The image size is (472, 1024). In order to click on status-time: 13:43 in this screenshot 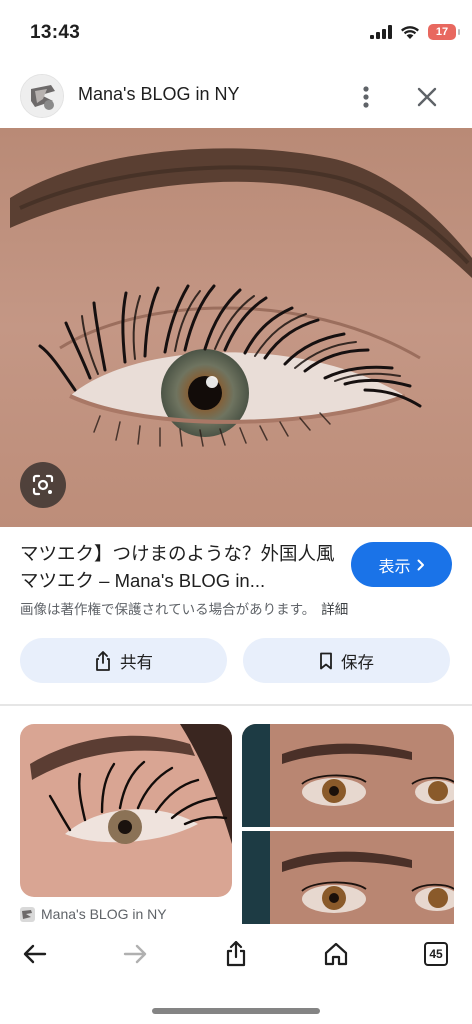, I will do `click(55, 32)`.